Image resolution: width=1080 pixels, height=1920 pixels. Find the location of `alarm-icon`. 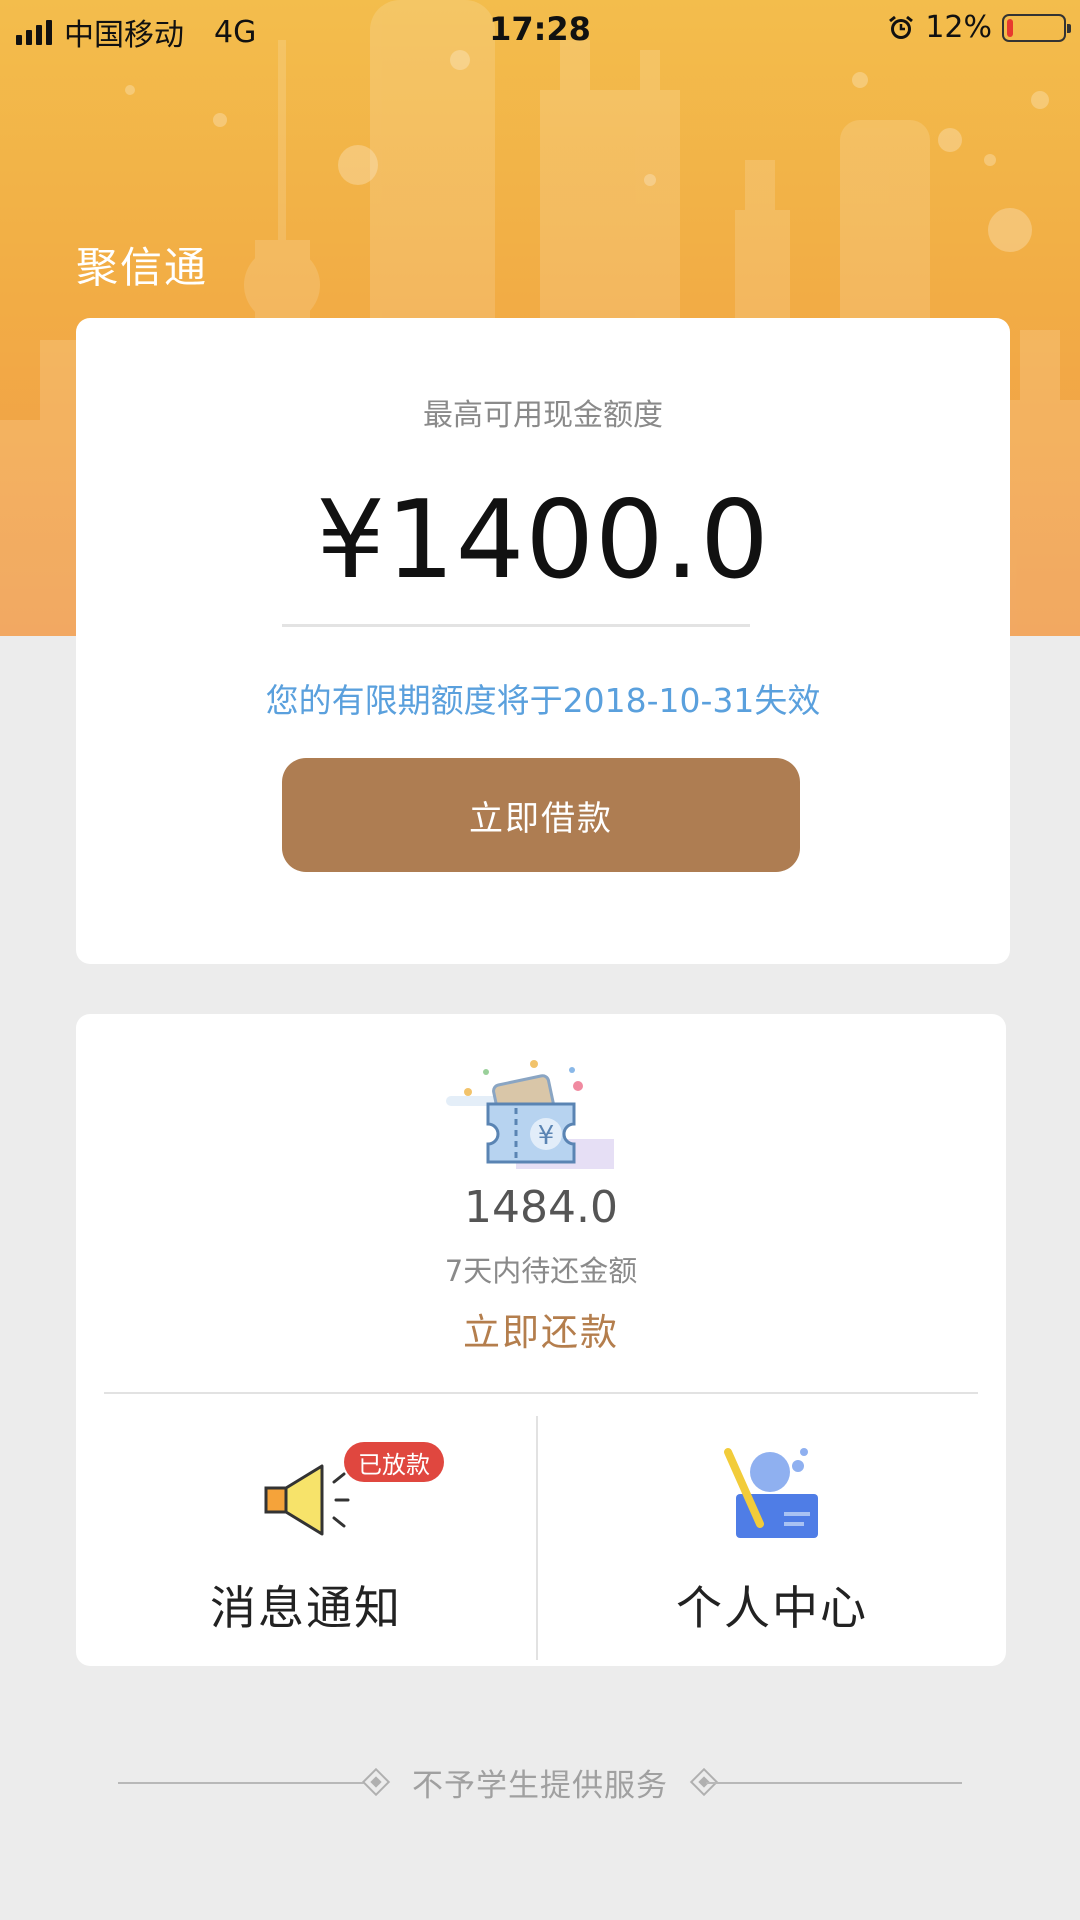

alarm-icon is located at coordinates (901, 27).